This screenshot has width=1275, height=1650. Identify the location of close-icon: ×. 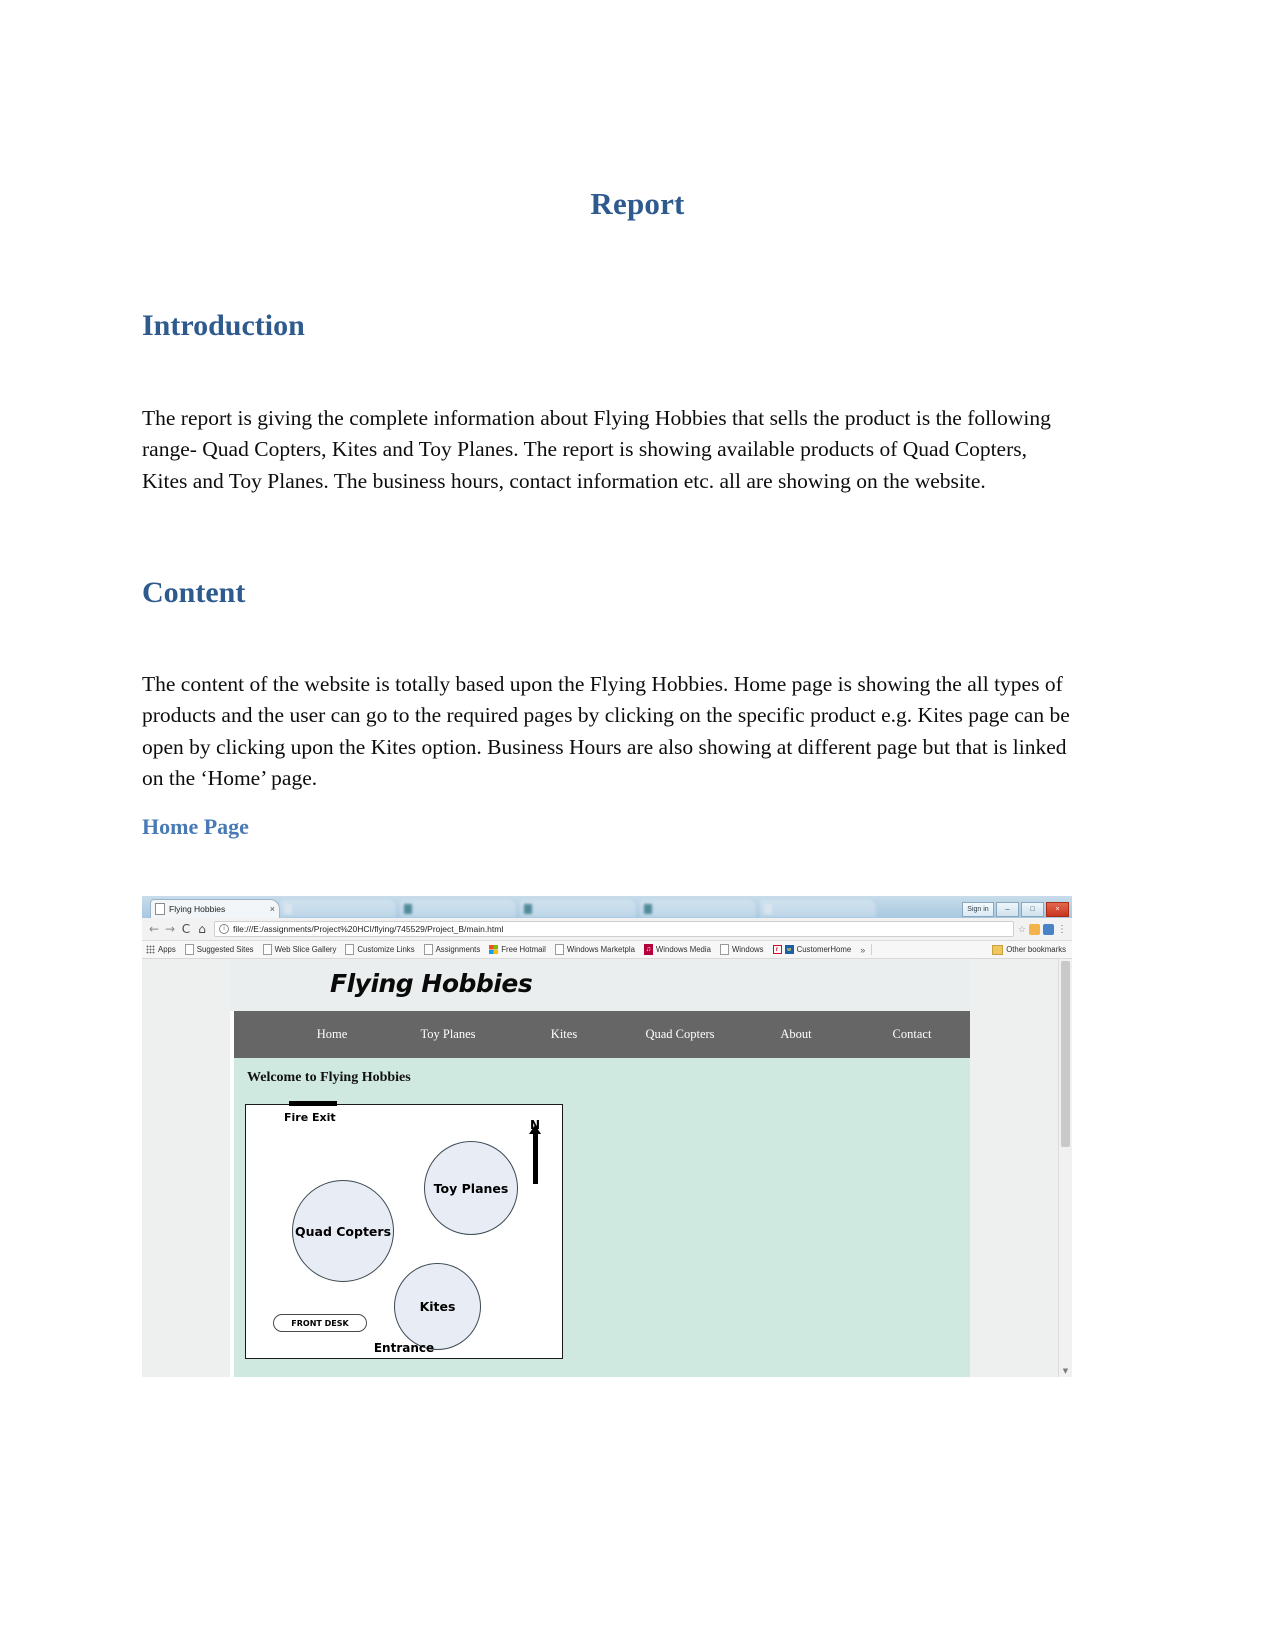
(271, 909).